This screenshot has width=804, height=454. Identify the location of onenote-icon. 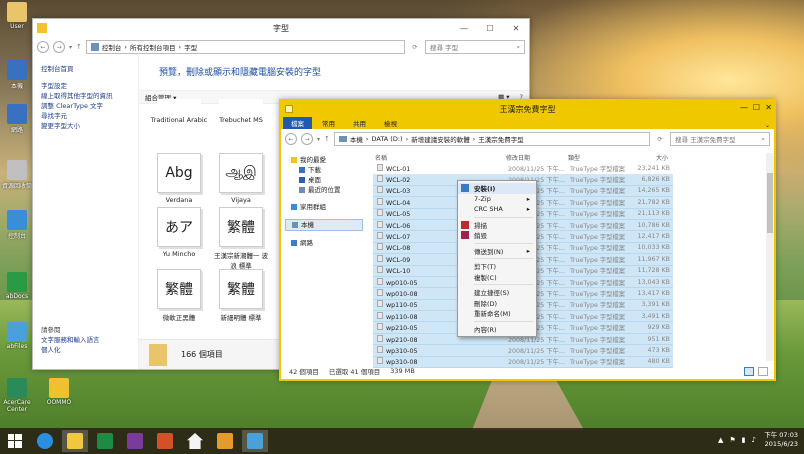
(135, 441).